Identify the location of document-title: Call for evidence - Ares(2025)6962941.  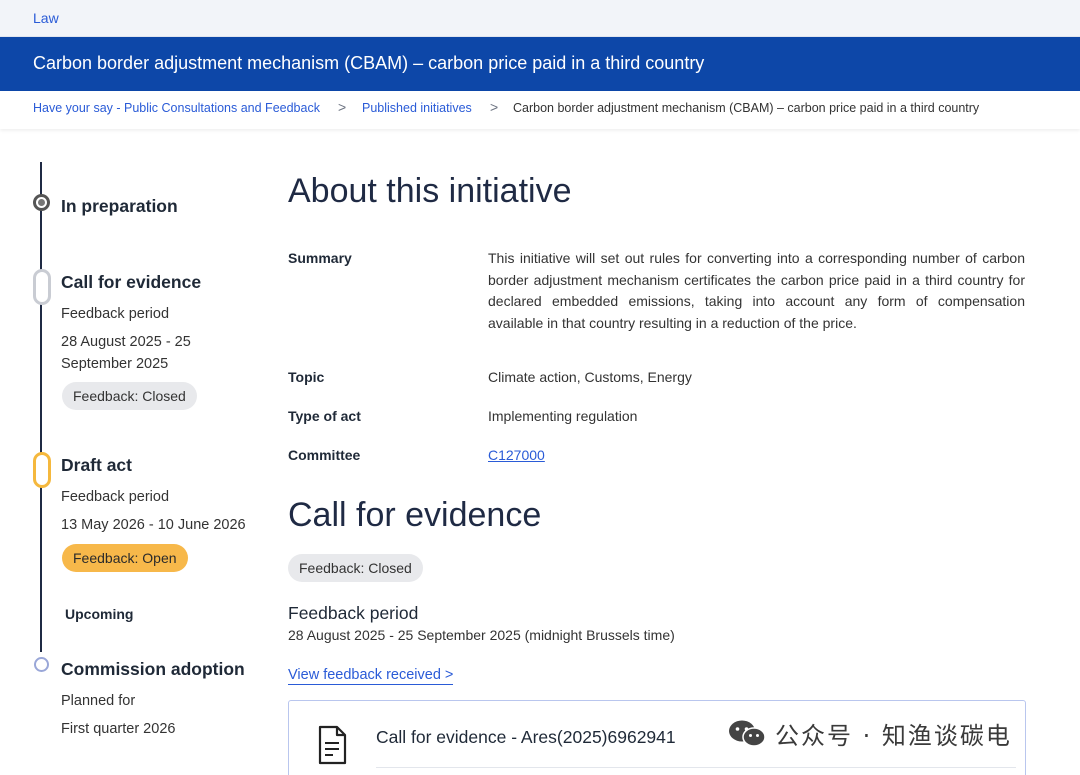
(526, 737).